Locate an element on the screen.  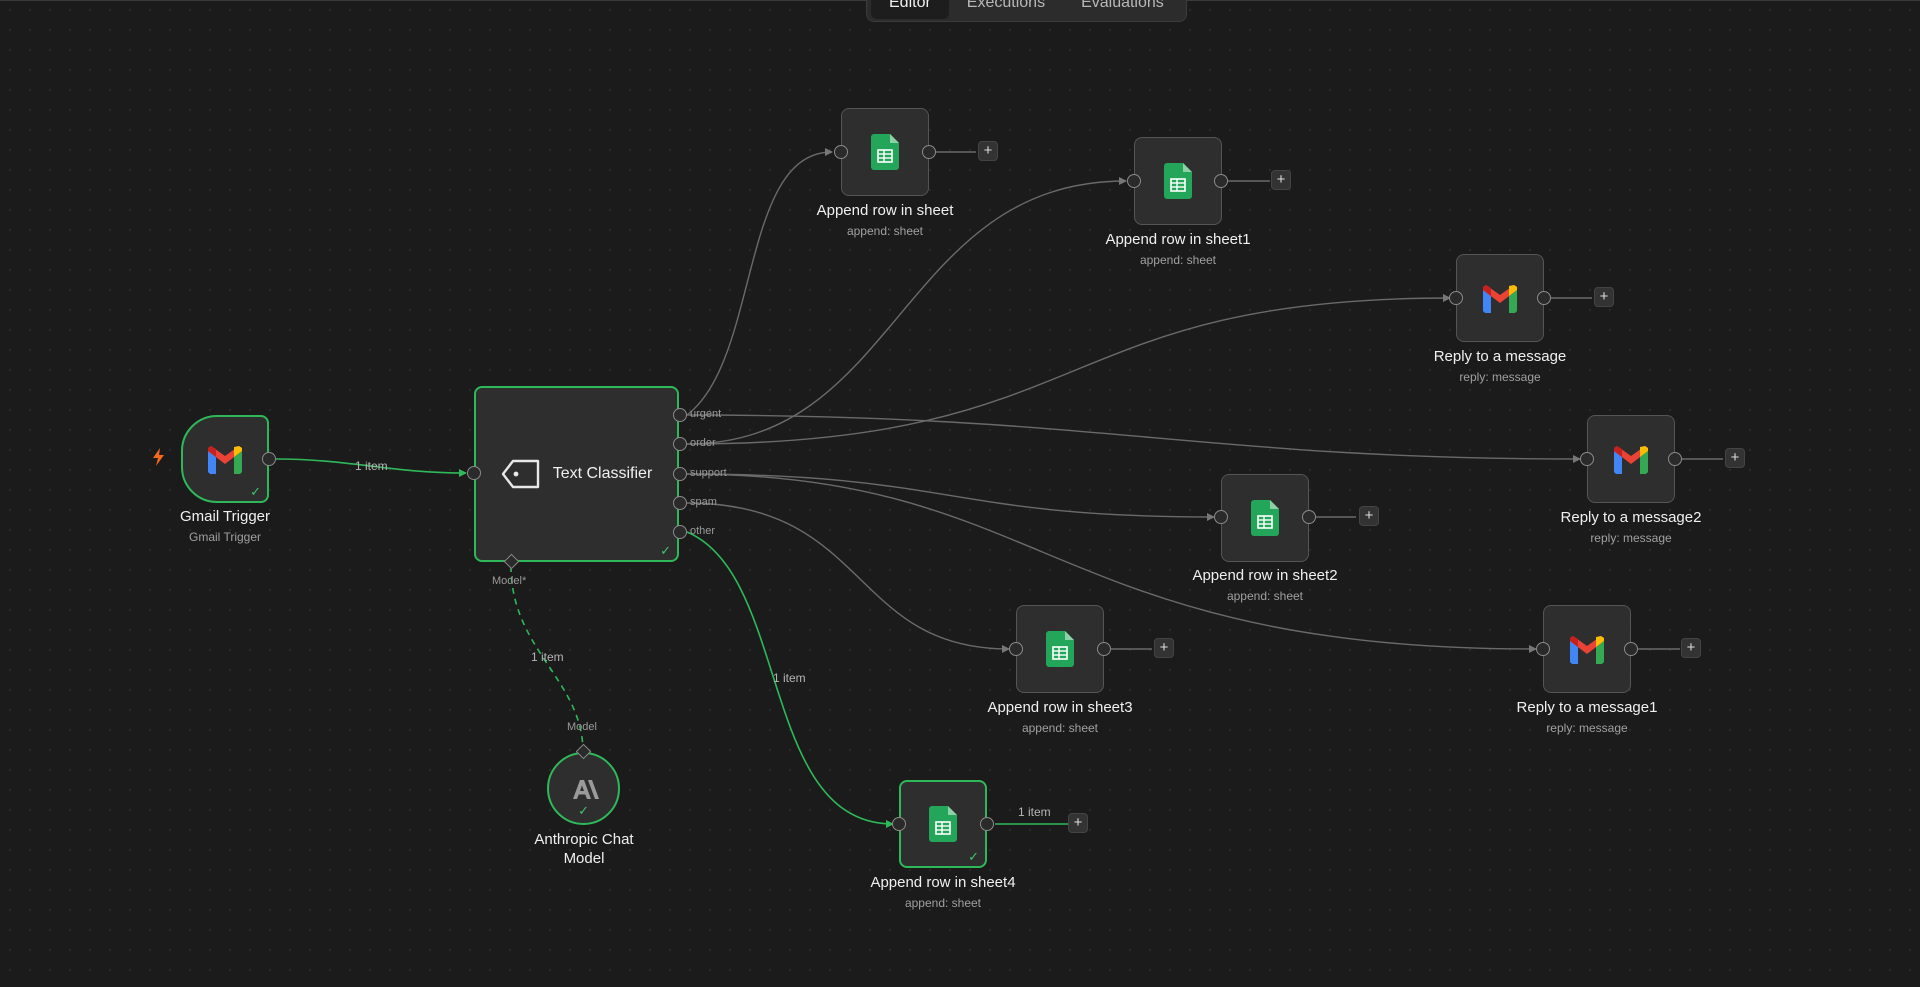
gmail-trigger-title: Gmail Trigger is located at coordinates (225, 516).